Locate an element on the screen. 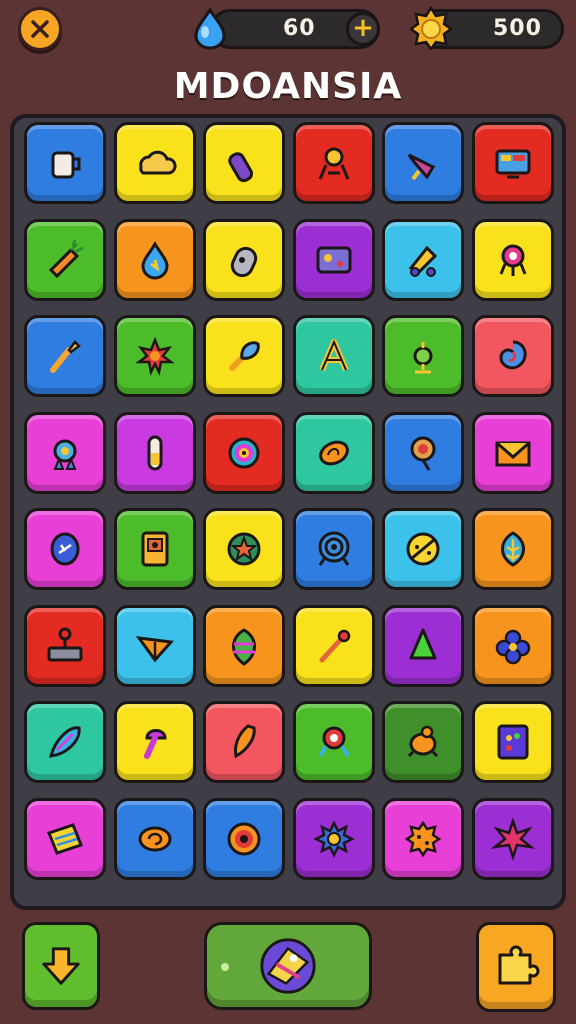  drop-button is located at coordinates (61, 966).